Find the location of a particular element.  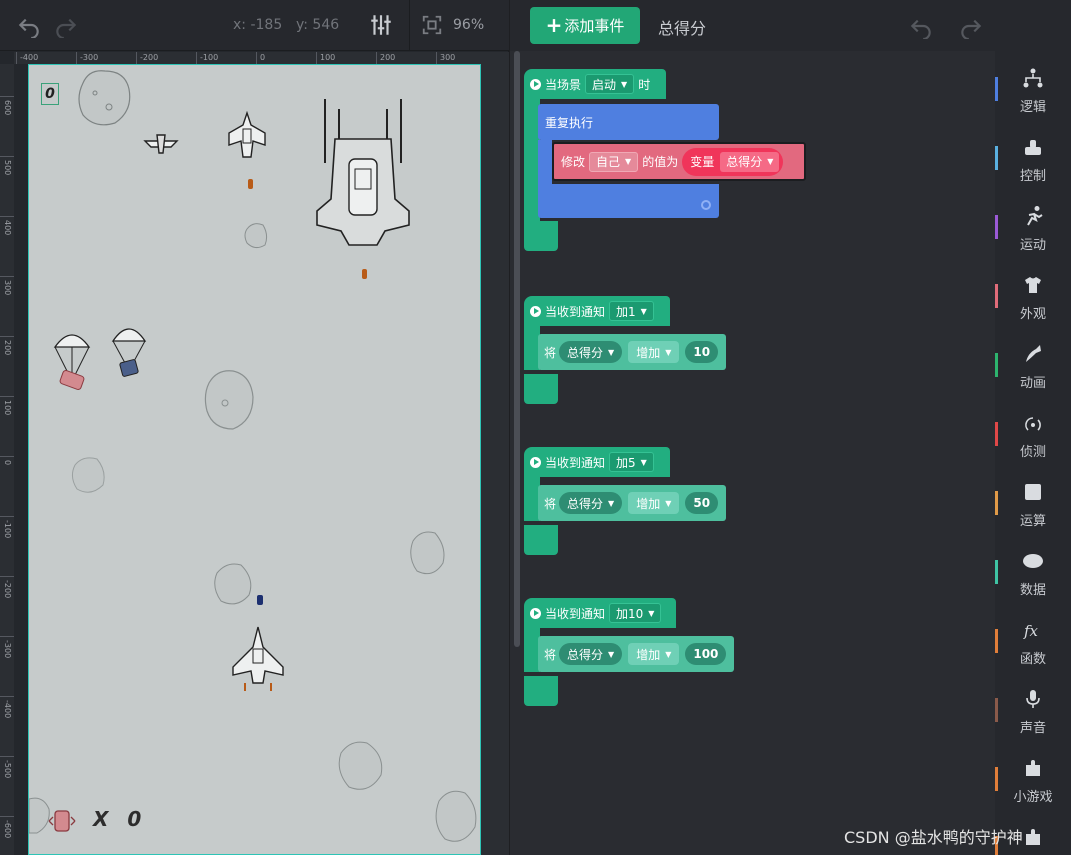

scene-start-hat-block: 当场景 启动 ▼ 时 is located at coordinates (595, 84).